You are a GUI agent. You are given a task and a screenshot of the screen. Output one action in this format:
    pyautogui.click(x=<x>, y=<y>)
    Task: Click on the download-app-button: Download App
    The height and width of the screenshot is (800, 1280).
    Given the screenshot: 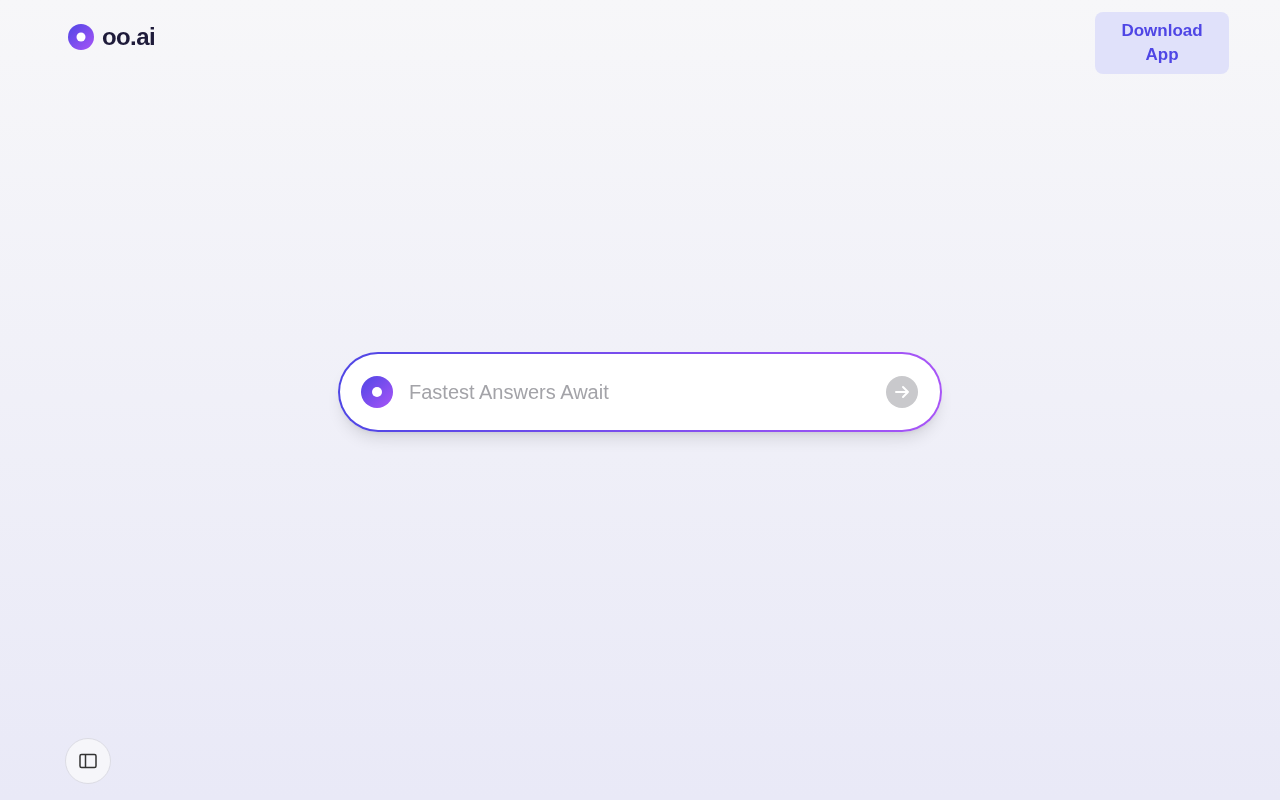 What is the action you would take?
    pyautogui.click(x=1162, y=43)
    